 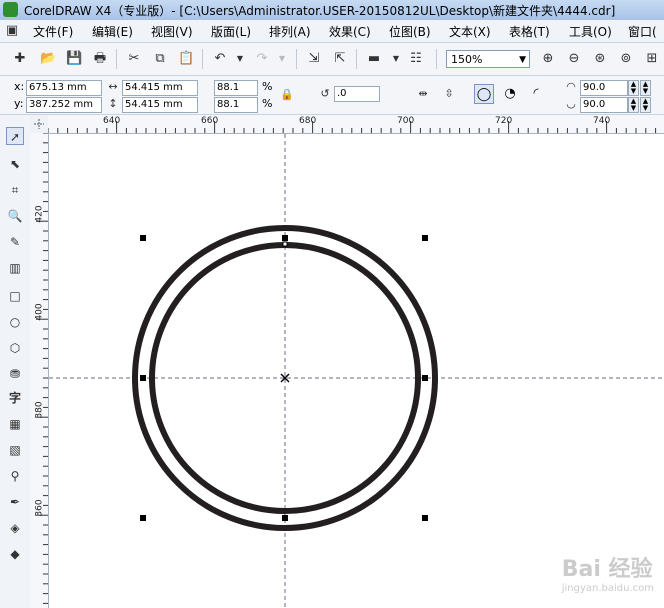 What do you see at coordinates (267, 86) in the screenshot?
I see `scale-x-percent: %` at bounding box center [267, 86].